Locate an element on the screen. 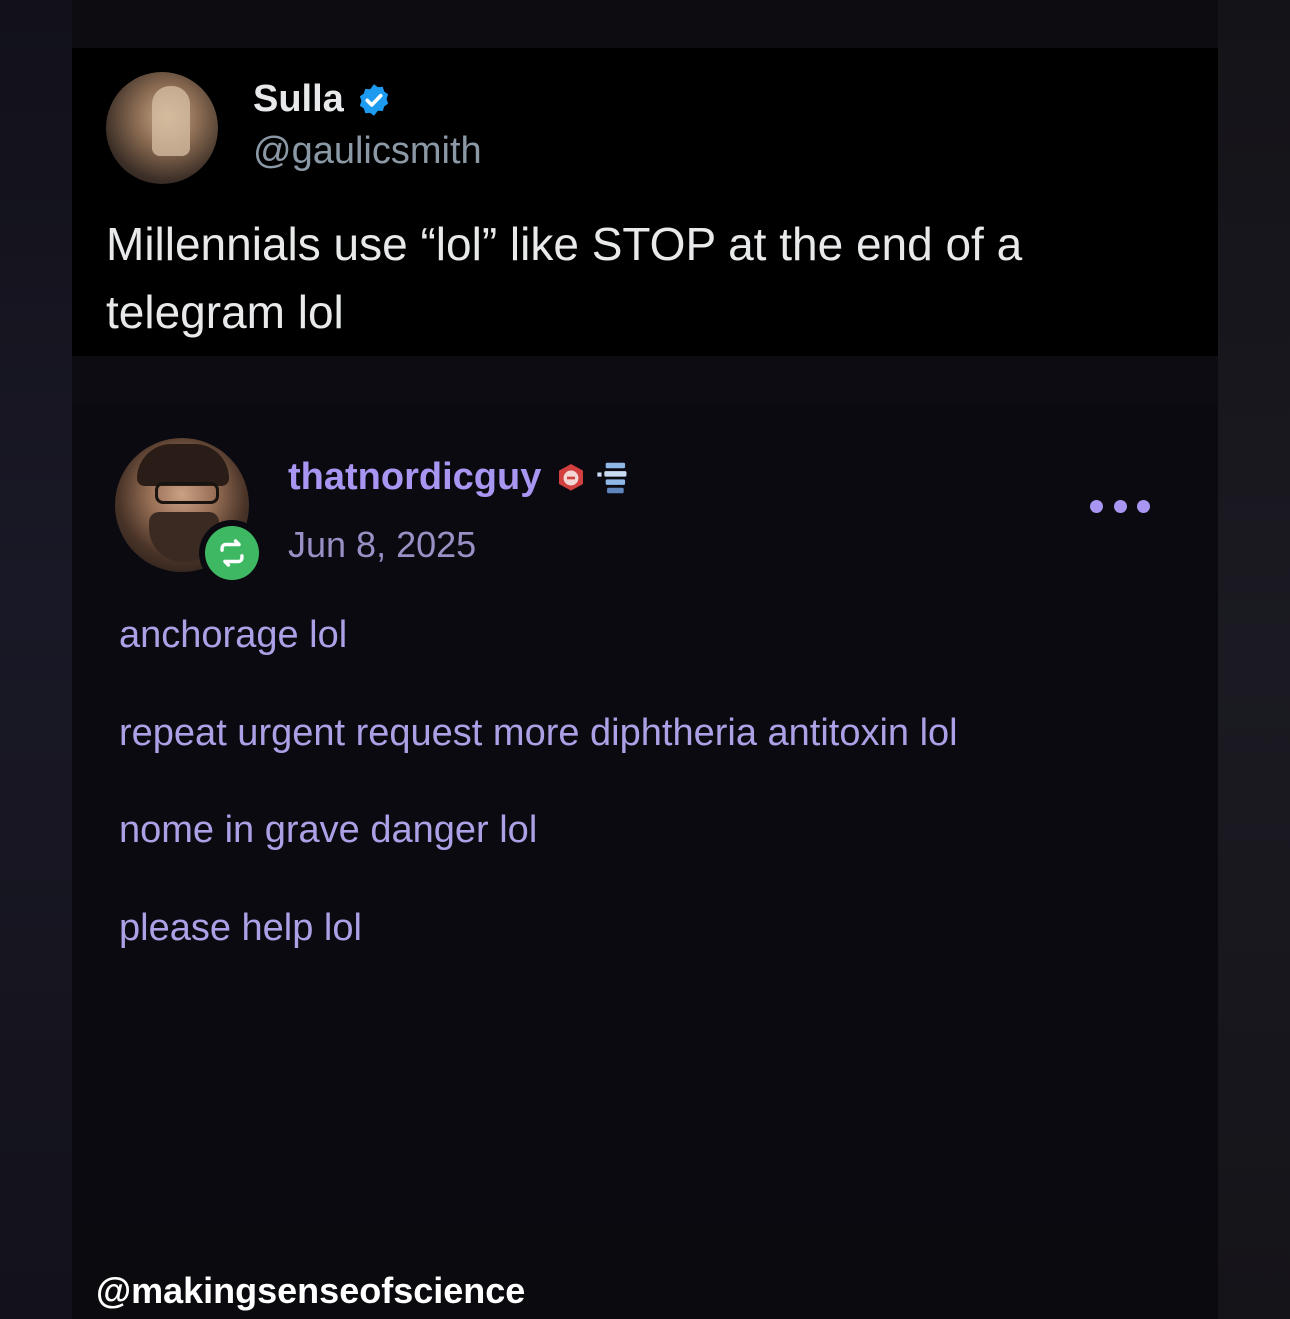  tweet-handle: @gaulicsmith is located at coordinates (367, 151).